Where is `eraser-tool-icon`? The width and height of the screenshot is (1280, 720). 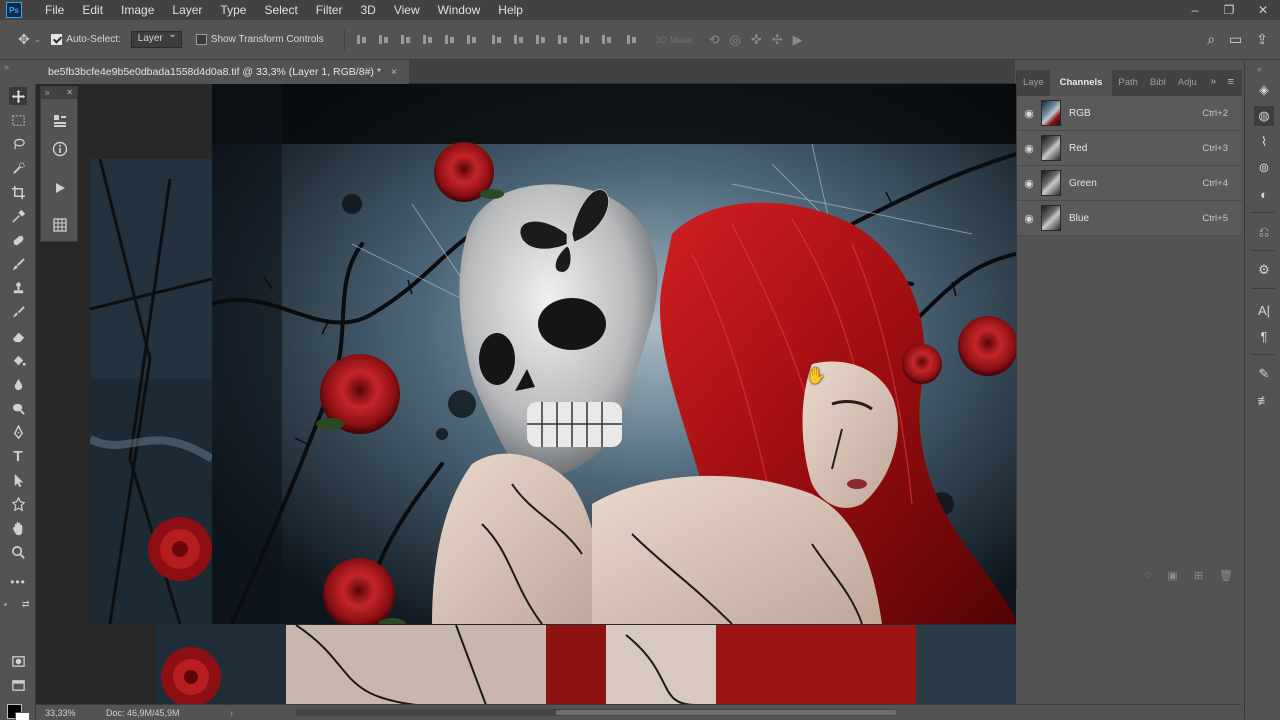 eraser-tool-icon is located at coordinates (18, 336).